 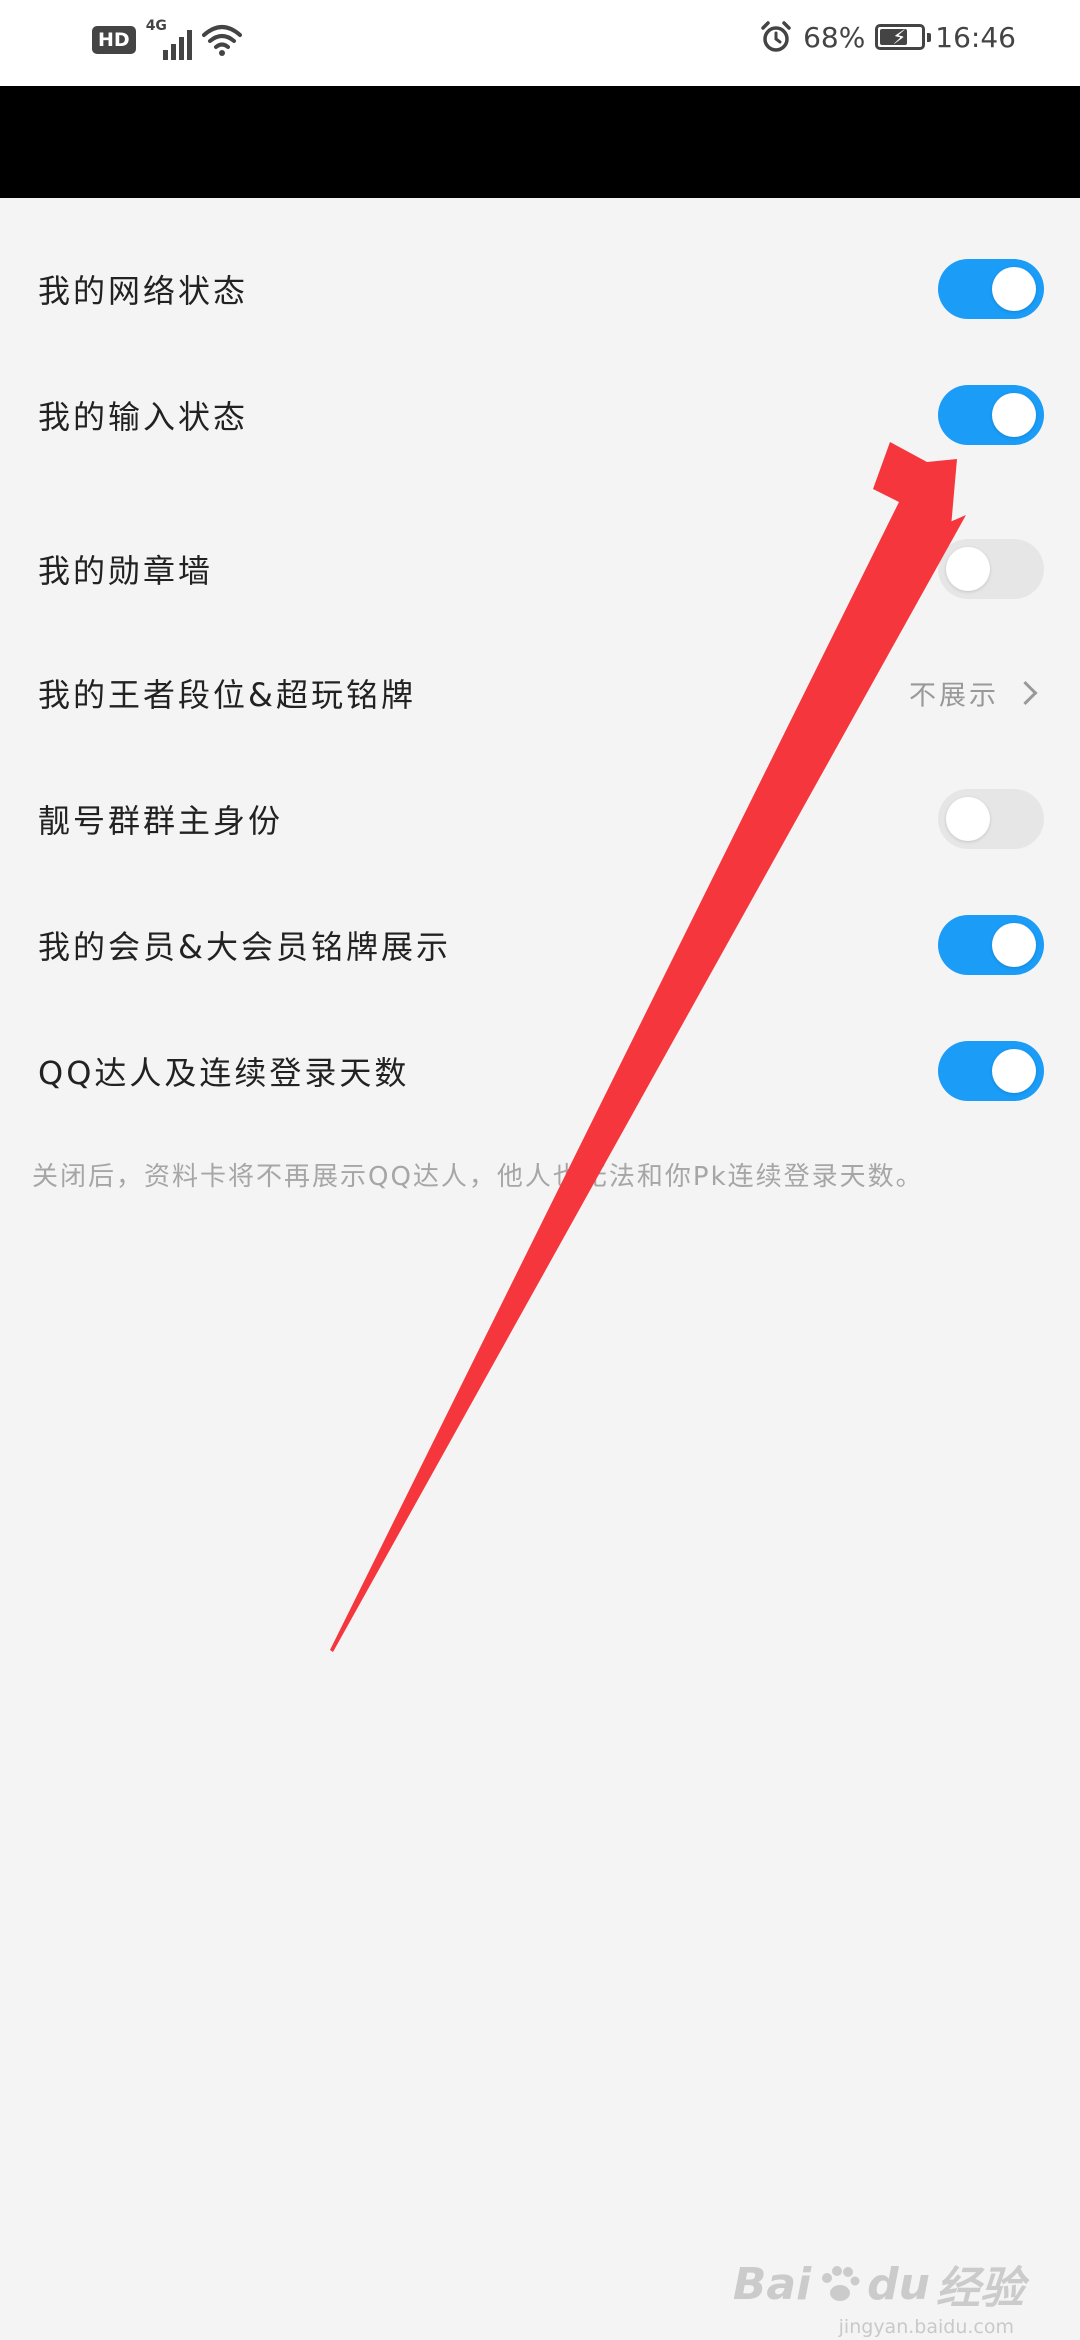 I want to click on setting-row-member-badge: 我的会员&大会员铭牌展示, so click(x=540, y=945).